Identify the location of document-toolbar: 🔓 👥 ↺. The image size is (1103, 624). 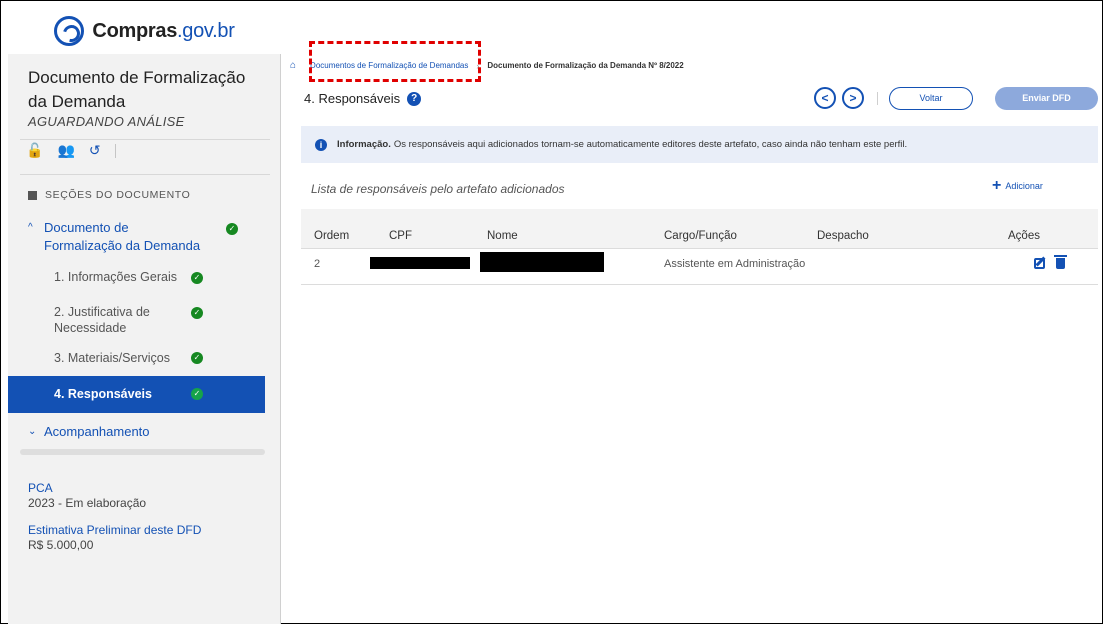
(71, 150).